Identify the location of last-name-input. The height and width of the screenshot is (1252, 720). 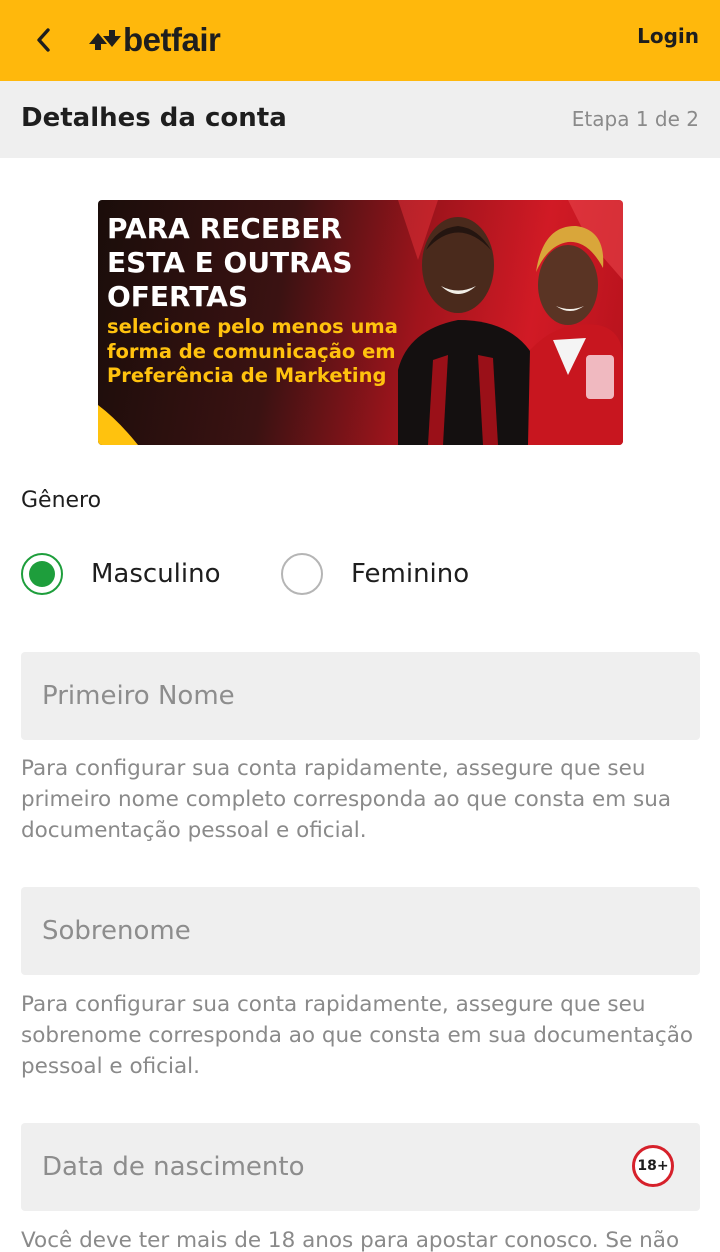
(360, 931).